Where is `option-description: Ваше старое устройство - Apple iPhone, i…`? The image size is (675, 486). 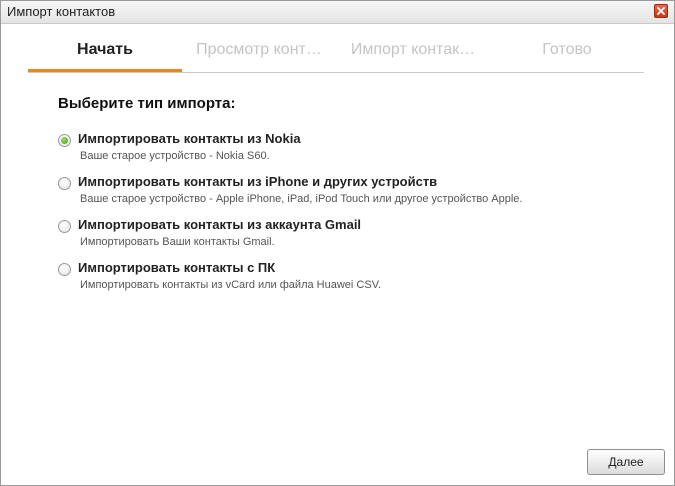 option-description: Ваше старое устройство - Apple iPhone, i… is located at coordinates (301, 199).